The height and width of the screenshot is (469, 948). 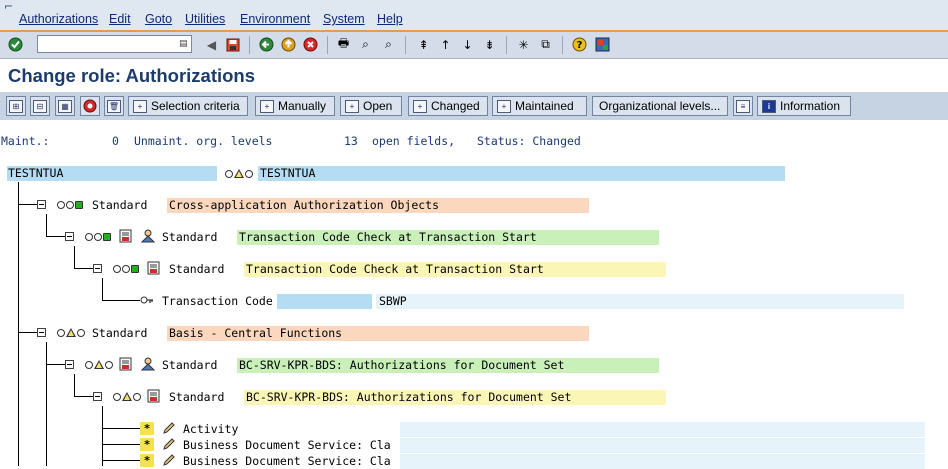 I want to click on exit-icon, so click(x=288, y=44).